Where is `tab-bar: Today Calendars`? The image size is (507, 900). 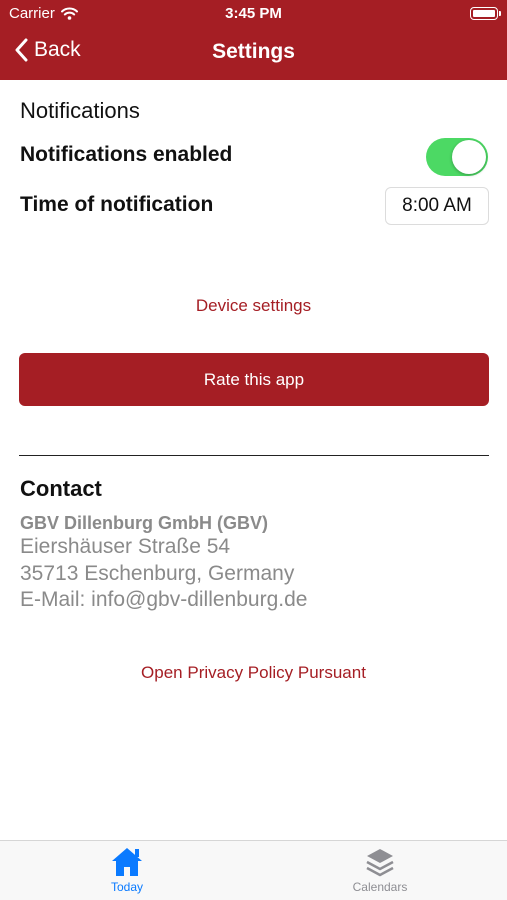
tab-bar: Today Calendars is located at coordinates (253, 870).